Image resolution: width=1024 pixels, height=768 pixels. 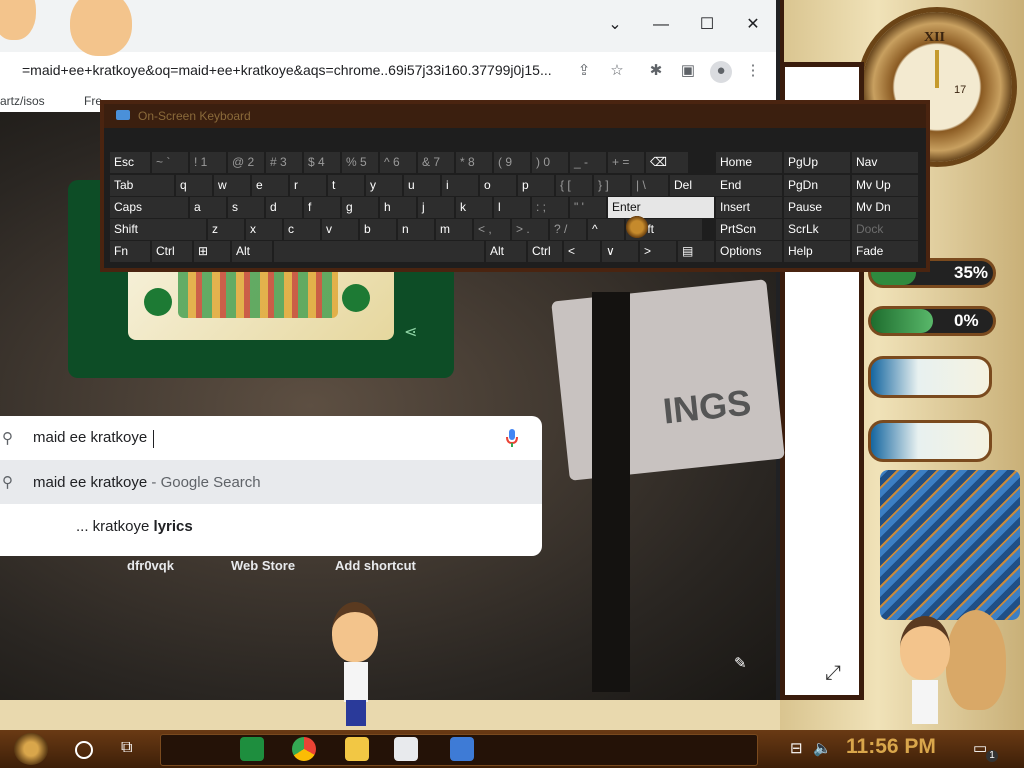 What do you see at coordinates (474, 207) in the screenshot?
I see `key-k: k` at bounding box center [474, 207].